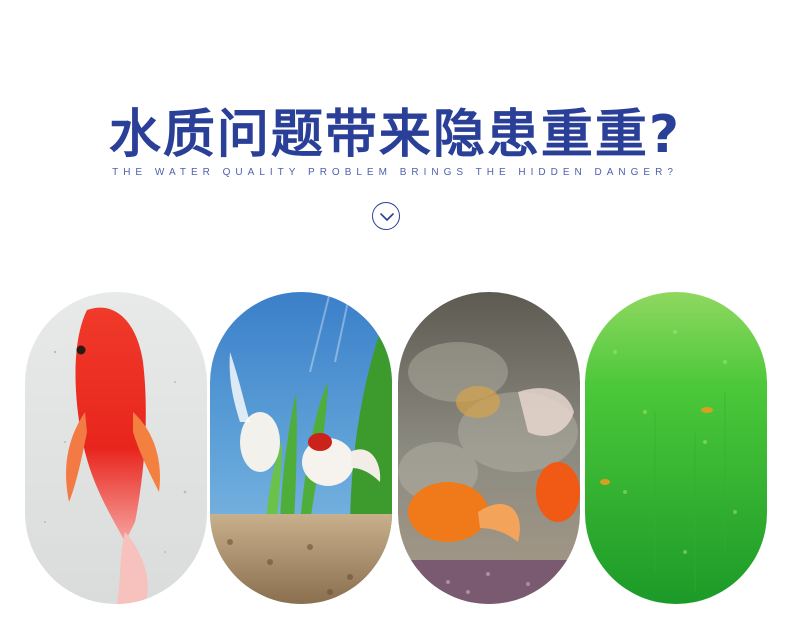  What do you see at coordinates (676, 448) in the screenshot?
I see `green-algae-water-photo` at bounding box center [676, 448].